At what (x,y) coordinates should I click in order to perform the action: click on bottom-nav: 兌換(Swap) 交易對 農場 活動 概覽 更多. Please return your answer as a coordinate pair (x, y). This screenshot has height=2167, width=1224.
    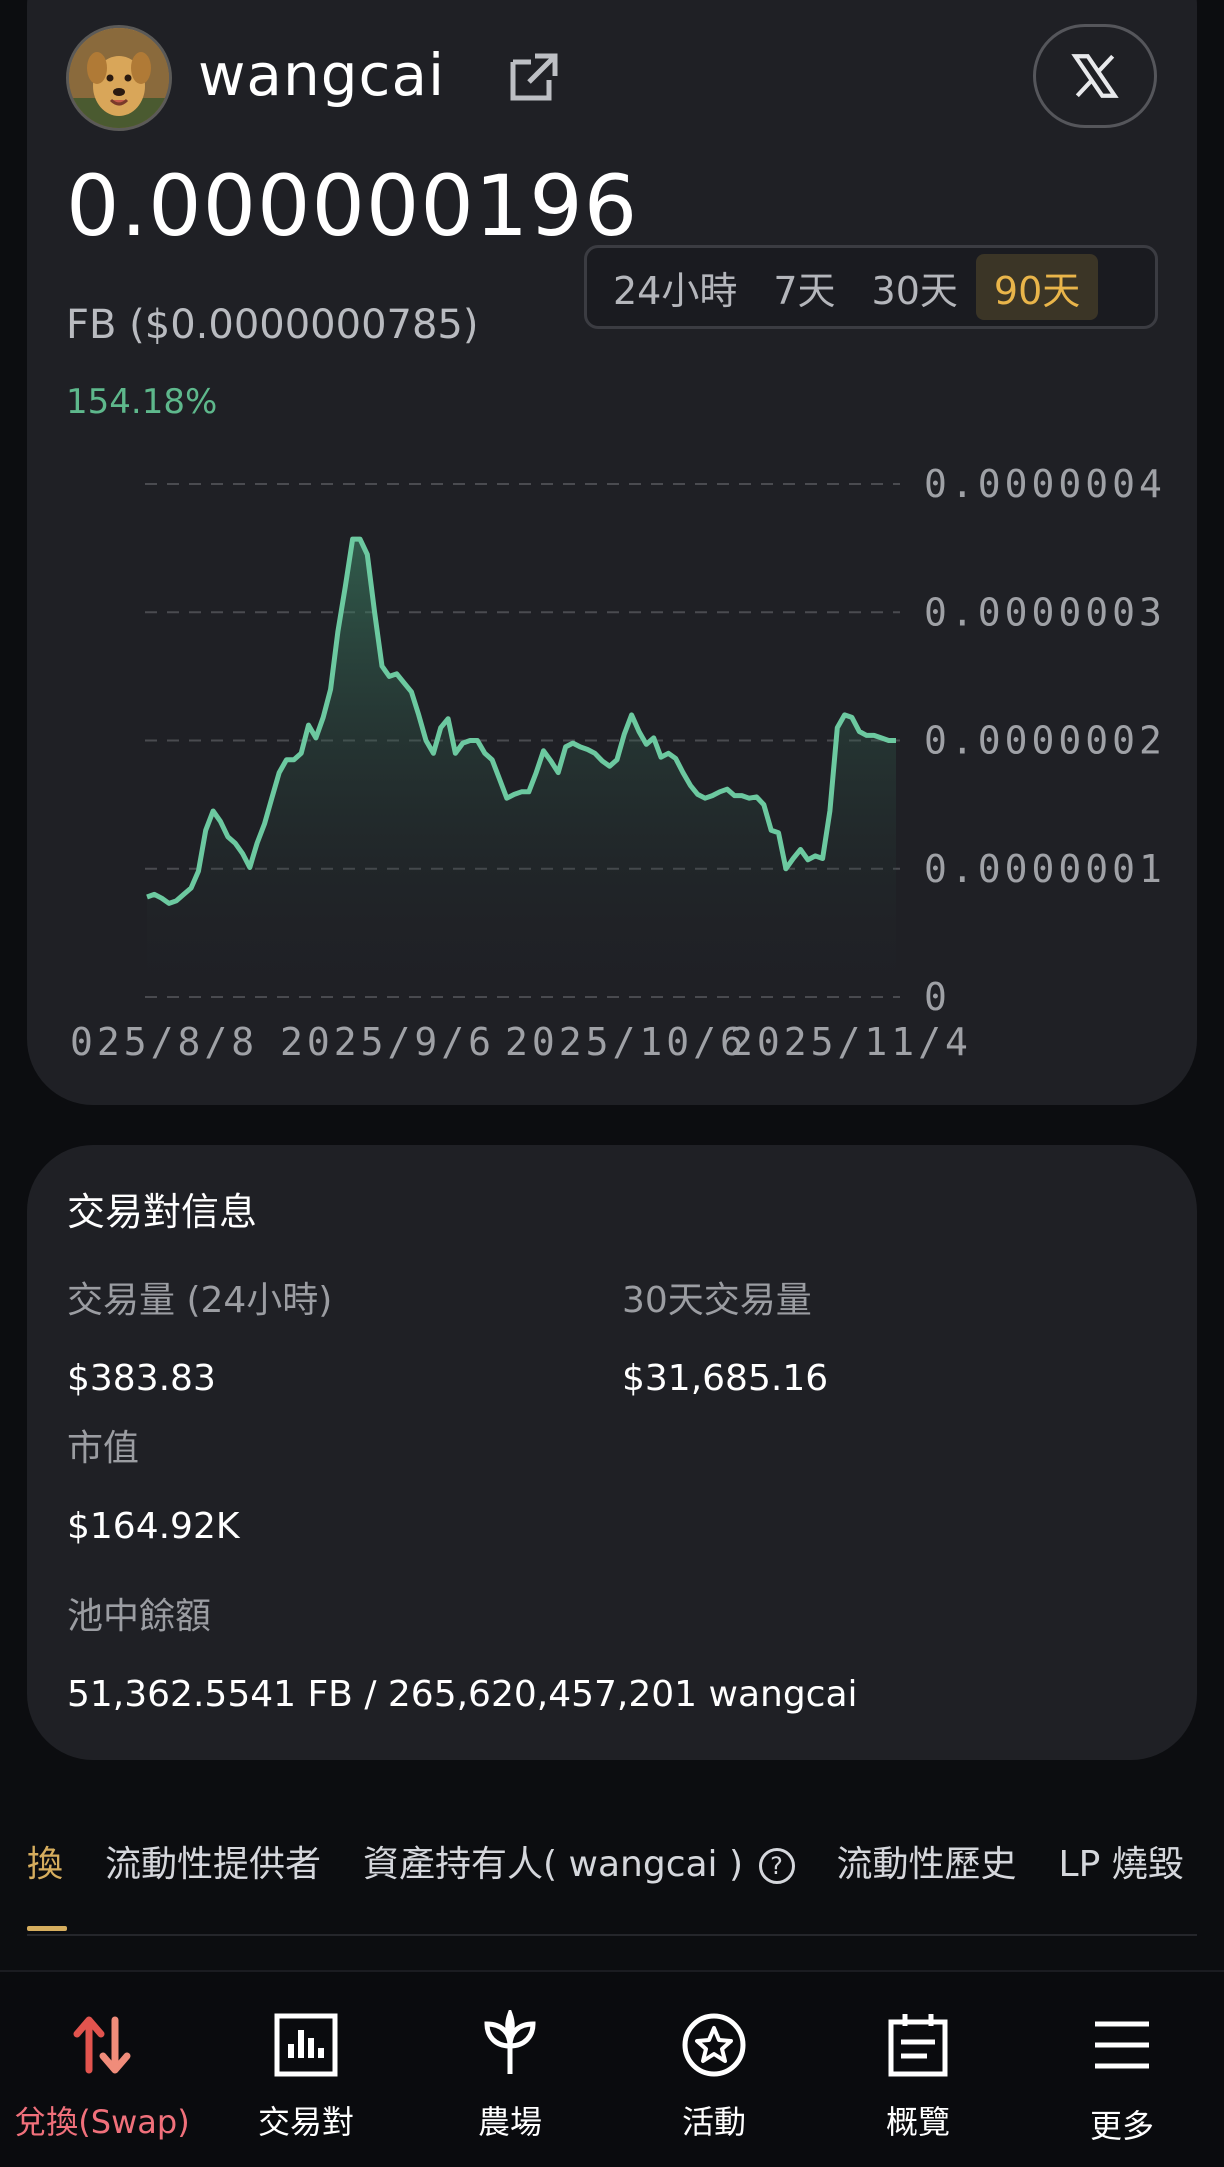
    Looking at the image, I should click on (612, 2068).